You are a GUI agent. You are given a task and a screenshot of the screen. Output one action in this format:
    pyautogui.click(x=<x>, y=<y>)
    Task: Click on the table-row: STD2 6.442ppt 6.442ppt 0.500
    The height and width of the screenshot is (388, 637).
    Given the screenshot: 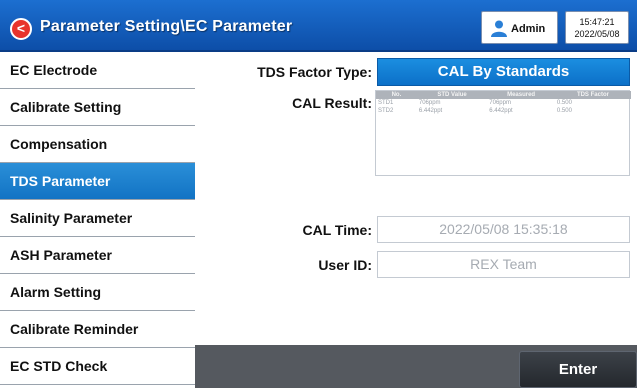 What is the action you would take?
    pyautogui.click(x=503, y=111)
    